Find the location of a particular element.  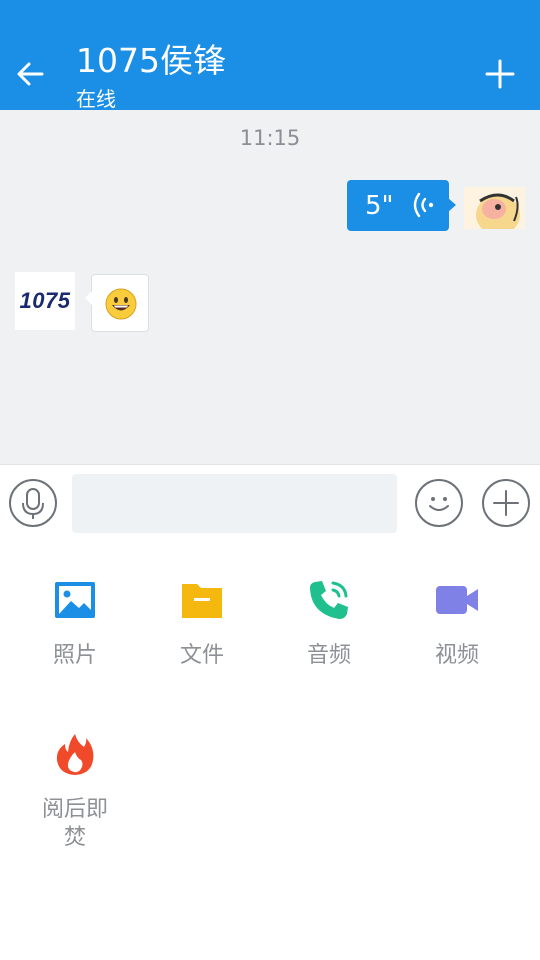

voice-wave-icon is located at coordinates (423, 205).